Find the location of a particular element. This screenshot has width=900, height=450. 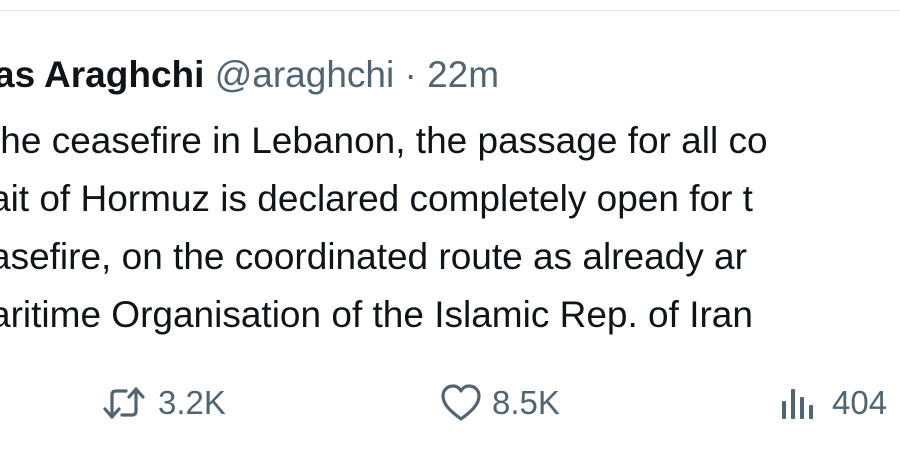

tweet-header: as Araghchi @araghchi · 22m is located at coordinates (249, 75).